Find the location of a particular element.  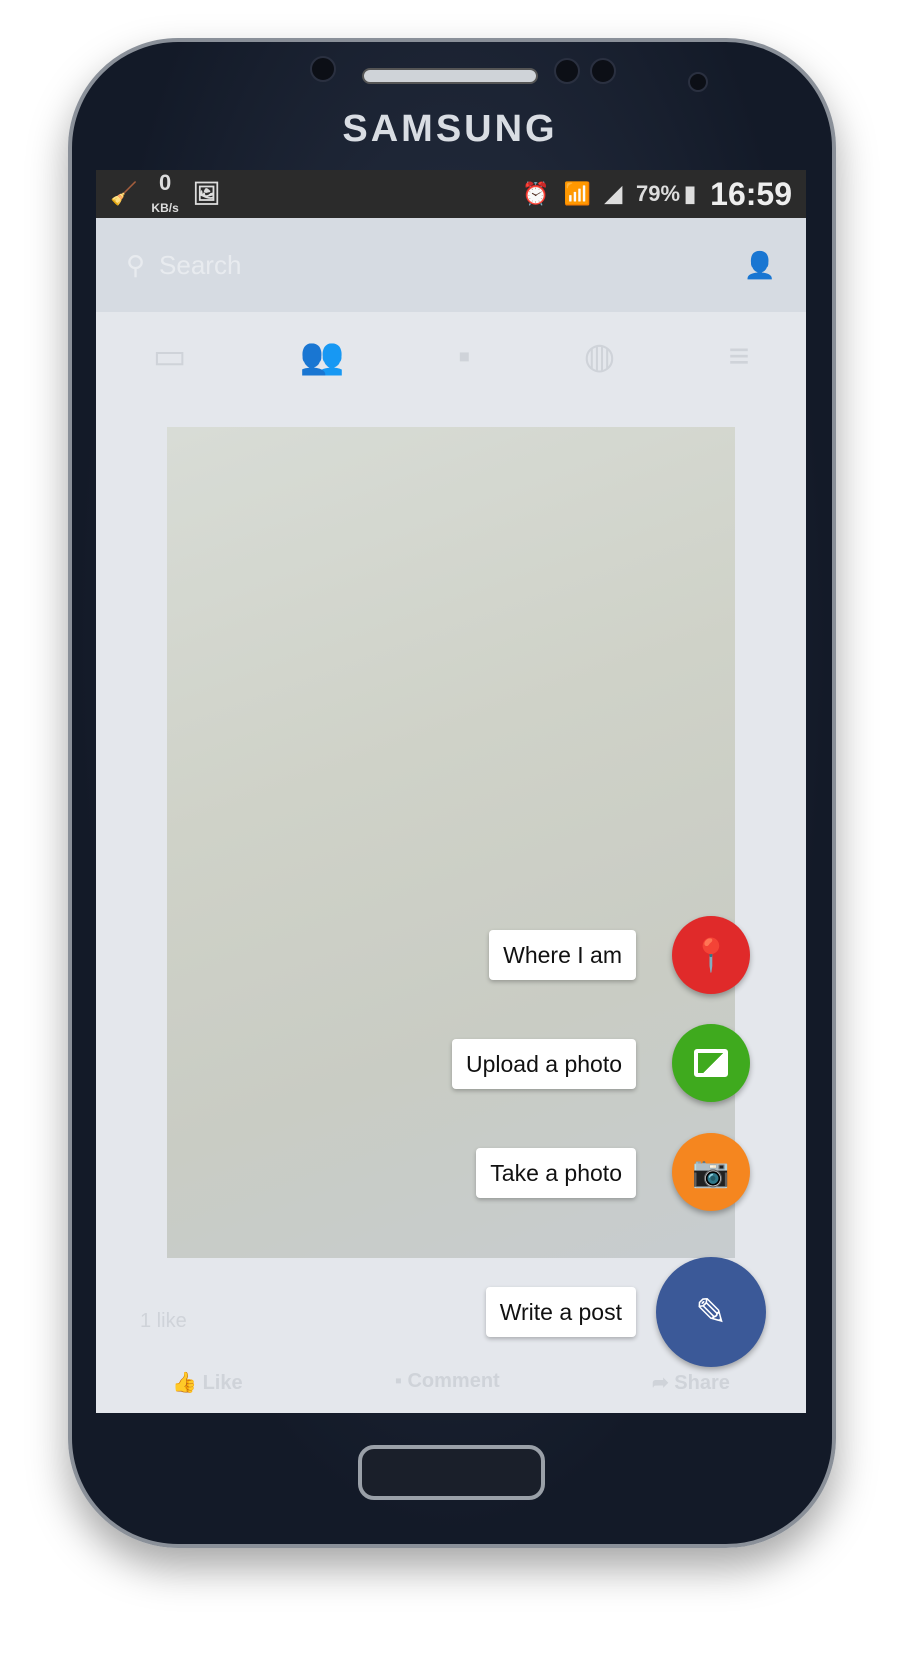

camera-icon: 📷 is located at coordinates (711, 1172).